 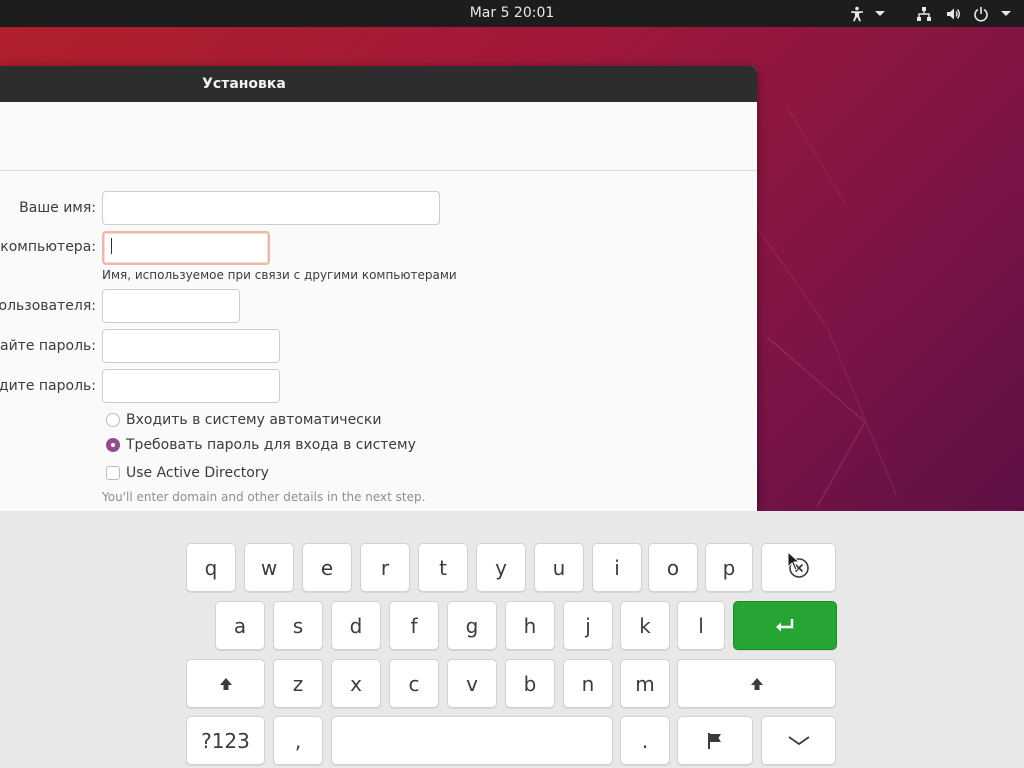 I want to click on key-label: r, so click(x=385, y=567).